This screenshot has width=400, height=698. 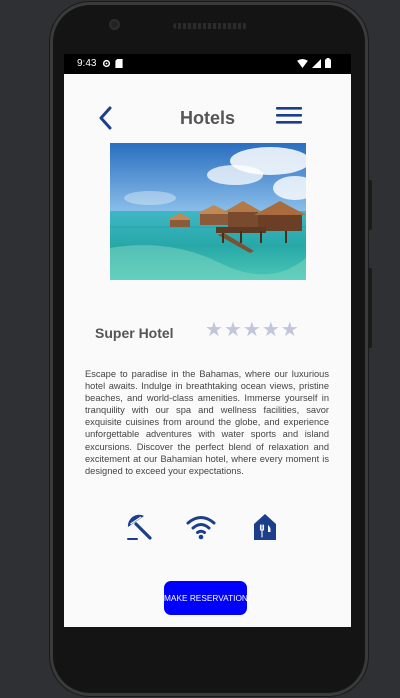 I want to click on hamburger-menu-icon, so click(x=289, y=115).